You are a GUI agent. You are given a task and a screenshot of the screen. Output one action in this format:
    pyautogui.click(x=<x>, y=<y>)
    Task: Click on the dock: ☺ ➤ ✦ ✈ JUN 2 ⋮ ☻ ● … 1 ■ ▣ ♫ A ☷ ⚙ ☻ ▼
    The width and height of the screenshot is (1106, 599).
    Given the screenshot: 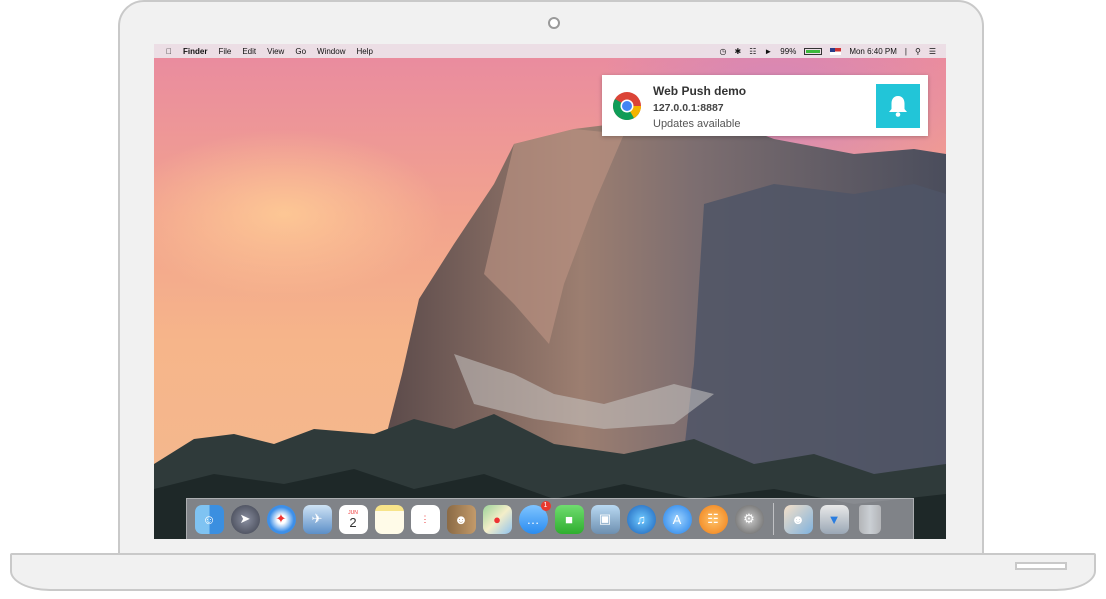 What is the action you would take?
    pyautogui.click(x=550, y=518)
    